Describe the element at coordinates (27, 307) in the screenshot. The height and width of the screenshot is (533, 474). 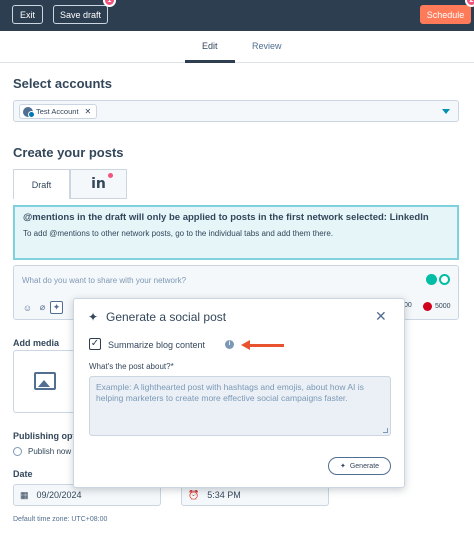
I see `emoji-icon: ☺` at that location.